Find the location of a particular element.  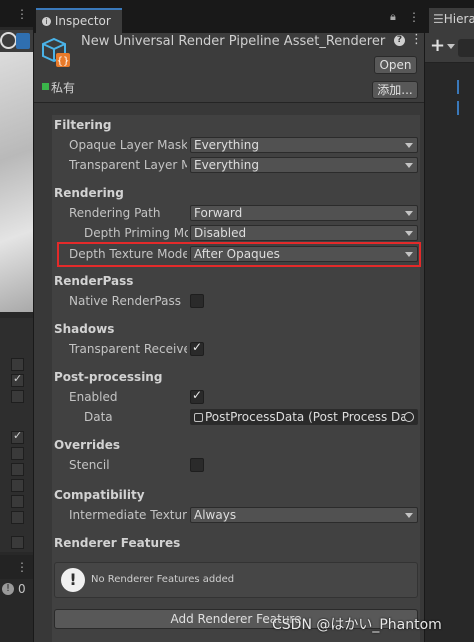

left-list is located at coordinates (16, 435).